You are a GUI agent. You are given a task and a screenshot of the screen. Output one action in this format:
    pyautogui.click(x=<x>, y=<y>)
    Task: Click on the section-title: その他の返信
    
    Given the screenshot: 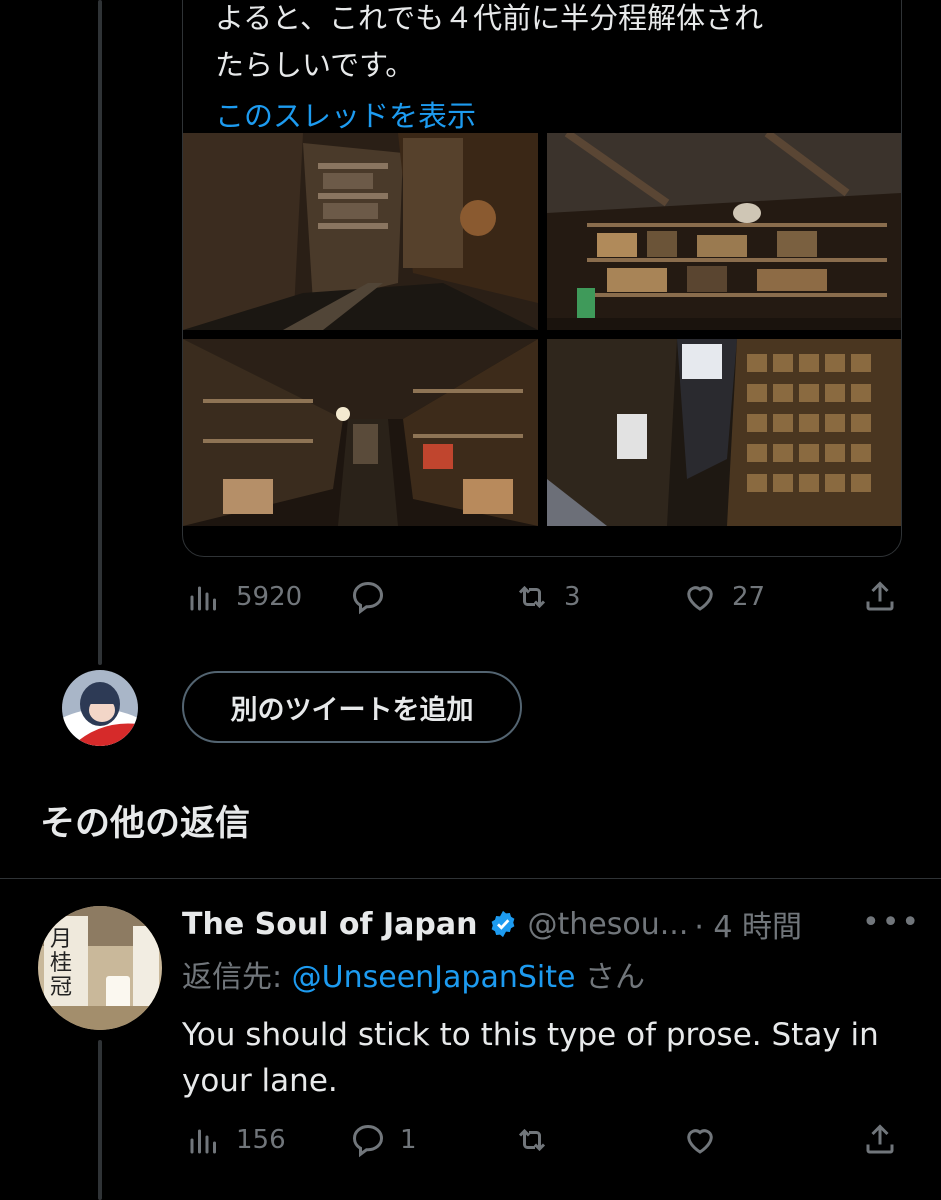 What is the action you would take?
    pyautogui.click(x=145, y=824)
    